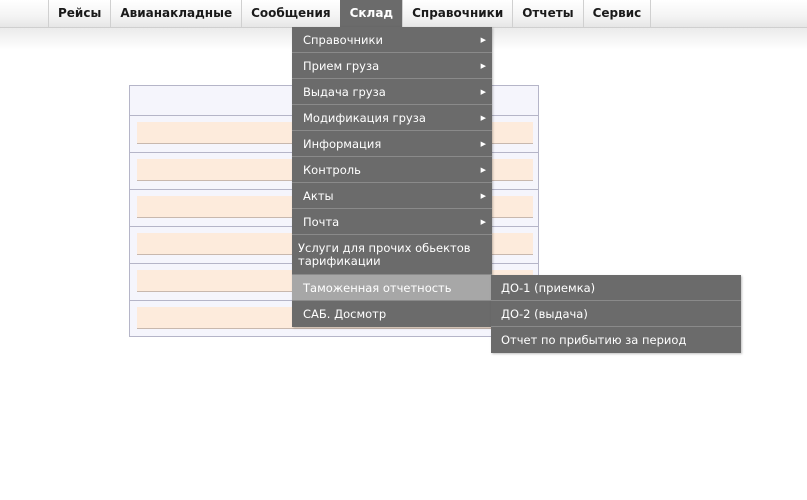 Image resolution: width=807 pixels, height=500 pixels. Describe the element at coordinates (342, 144) in the screenshot. I see `menu-item-label: Информация` at that location.